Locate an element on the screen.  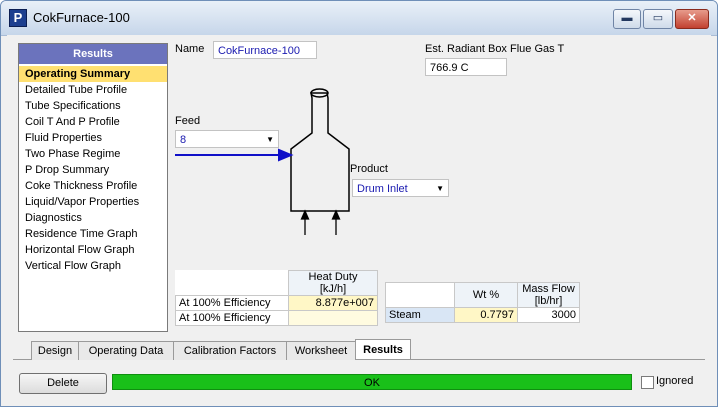
maximize-button: ▭ is located at coordinates (658, 19).